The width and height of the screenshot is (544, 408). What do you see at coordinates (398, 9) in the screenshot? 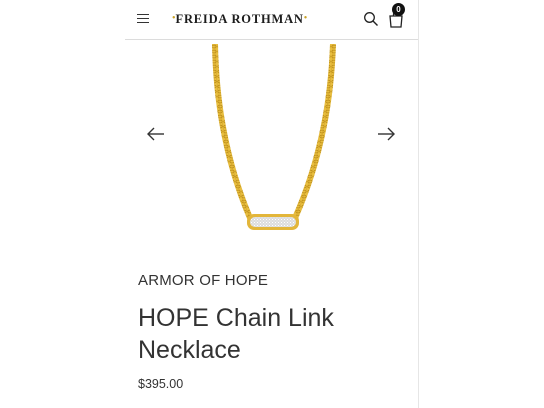
I see `cart-count-badge: 0` at bounding box center [398, 9].